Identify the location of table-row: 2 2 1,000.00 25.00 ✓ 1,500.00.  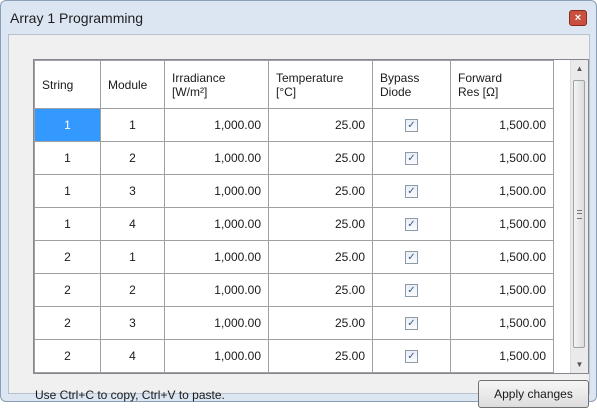
(294, 290).